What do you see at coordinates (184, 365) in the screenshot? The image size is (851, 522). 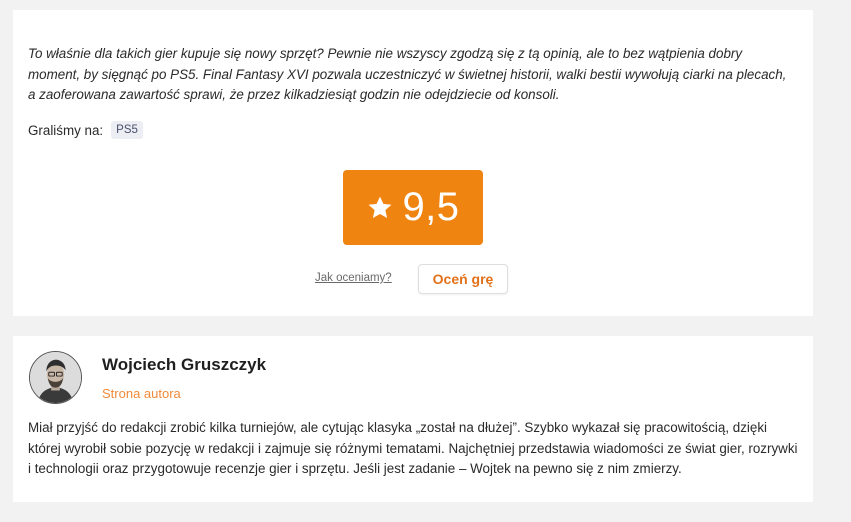 I see `author-name: Wojciech Gruszczyk` at bounding box center [184, 365].